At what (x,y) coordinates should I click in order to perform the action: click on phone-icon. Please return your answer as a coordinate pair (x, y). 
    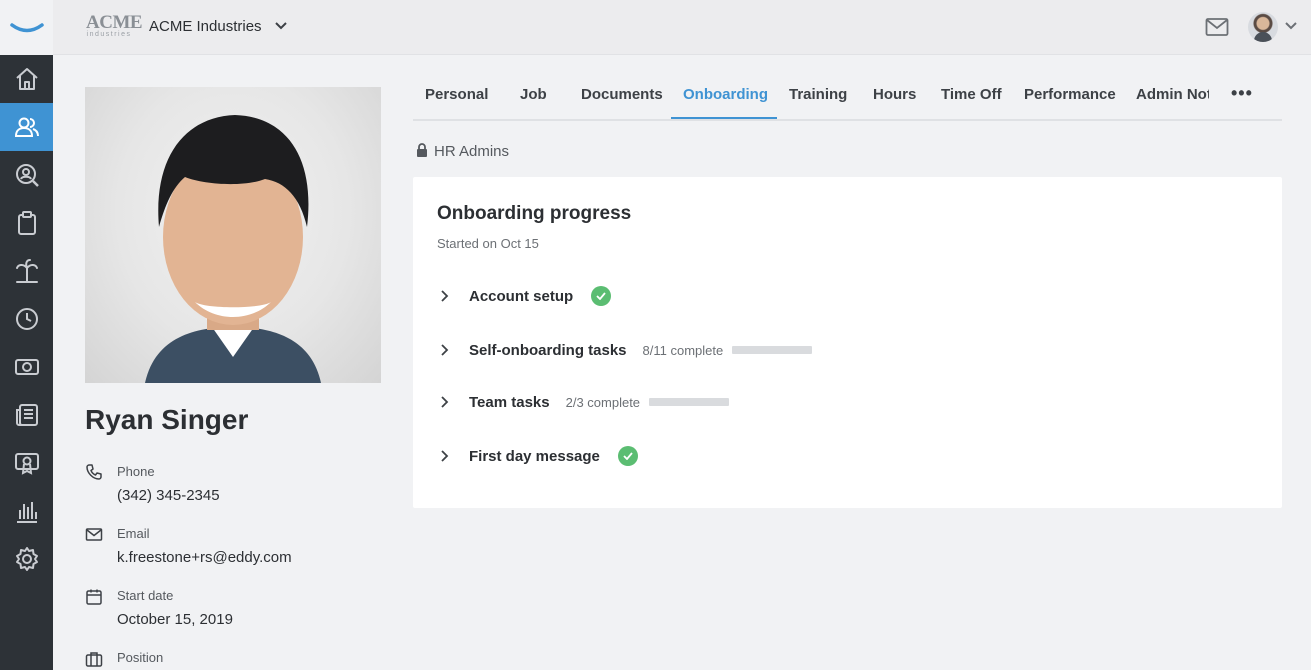
    Looking at the image, I should click on (94, 472).